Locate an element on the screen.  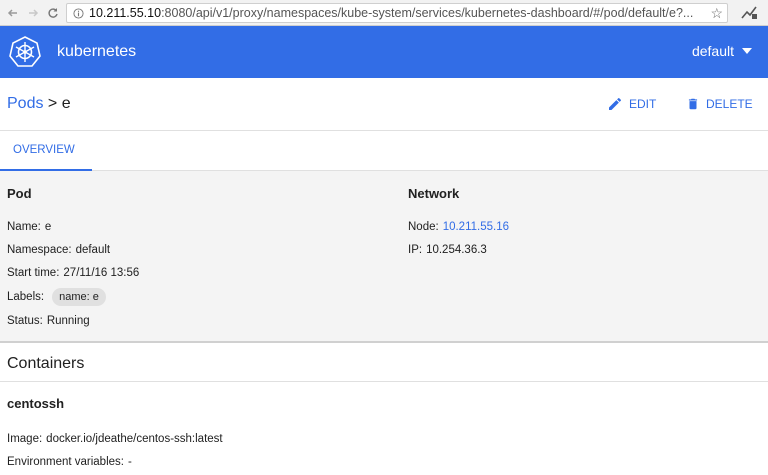
network-node-key: Node: is located at coordinates (423, 226).